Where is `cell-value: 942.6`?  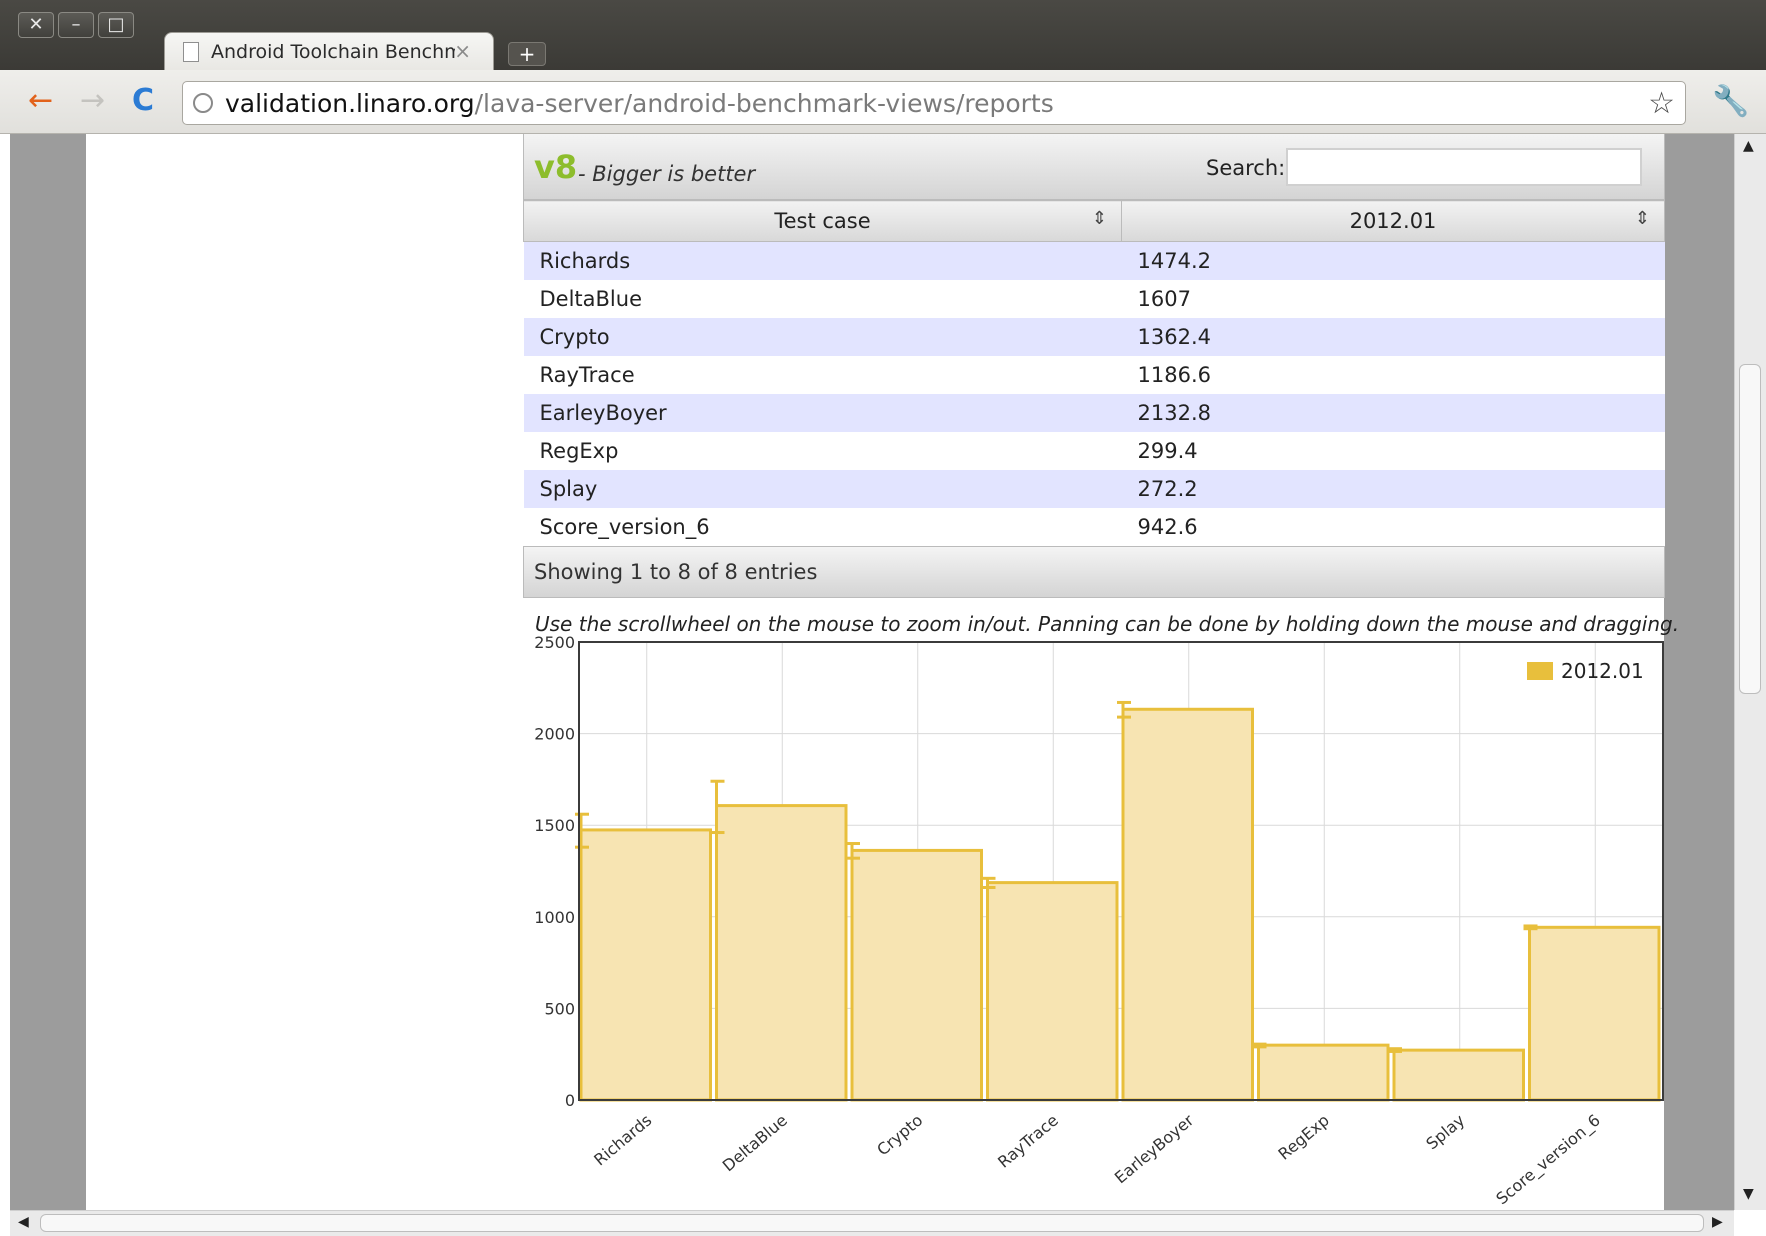 cell-value: 942.6 is located at coordinates (1393, 527).